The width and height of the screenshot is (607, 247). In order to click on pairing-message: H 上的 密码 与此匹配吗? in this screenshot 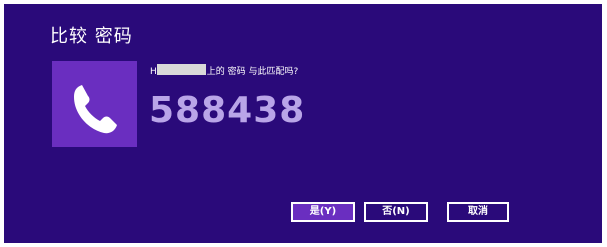, I will do `click(224, 71)`.